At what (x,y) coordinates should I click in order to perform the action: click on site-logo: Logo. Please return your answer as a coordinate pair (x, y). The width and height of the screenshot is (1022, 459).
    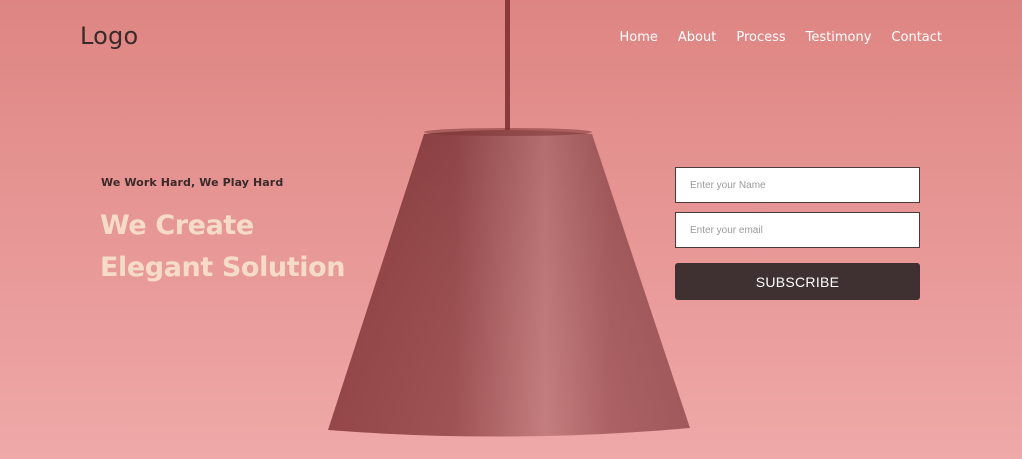
    Looking at the image, I should click on (109, 36).